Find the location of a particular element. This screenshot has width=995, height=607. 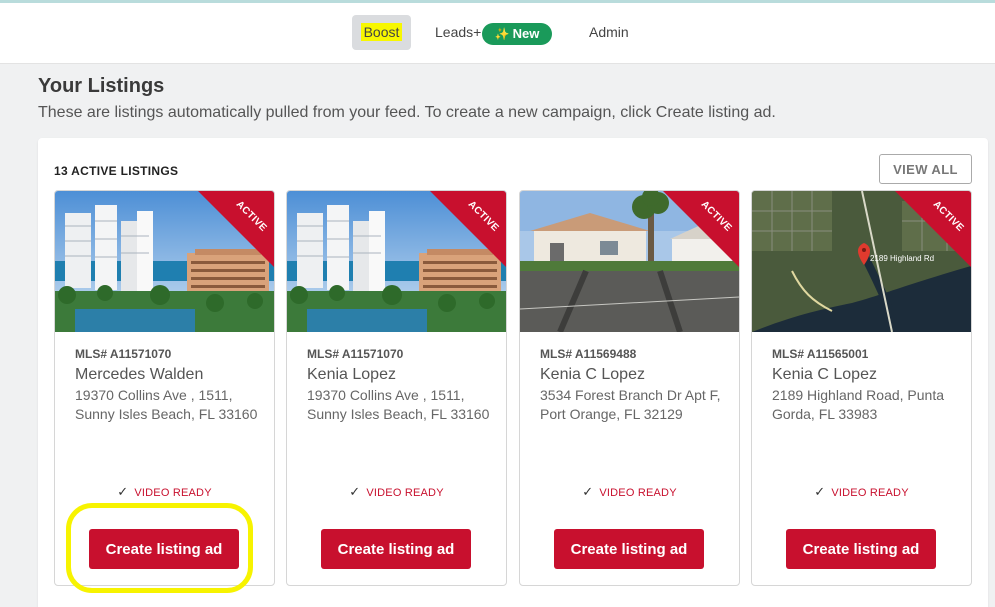

nav-tab-leads: Leads+ is located at coordinates (458, 32).